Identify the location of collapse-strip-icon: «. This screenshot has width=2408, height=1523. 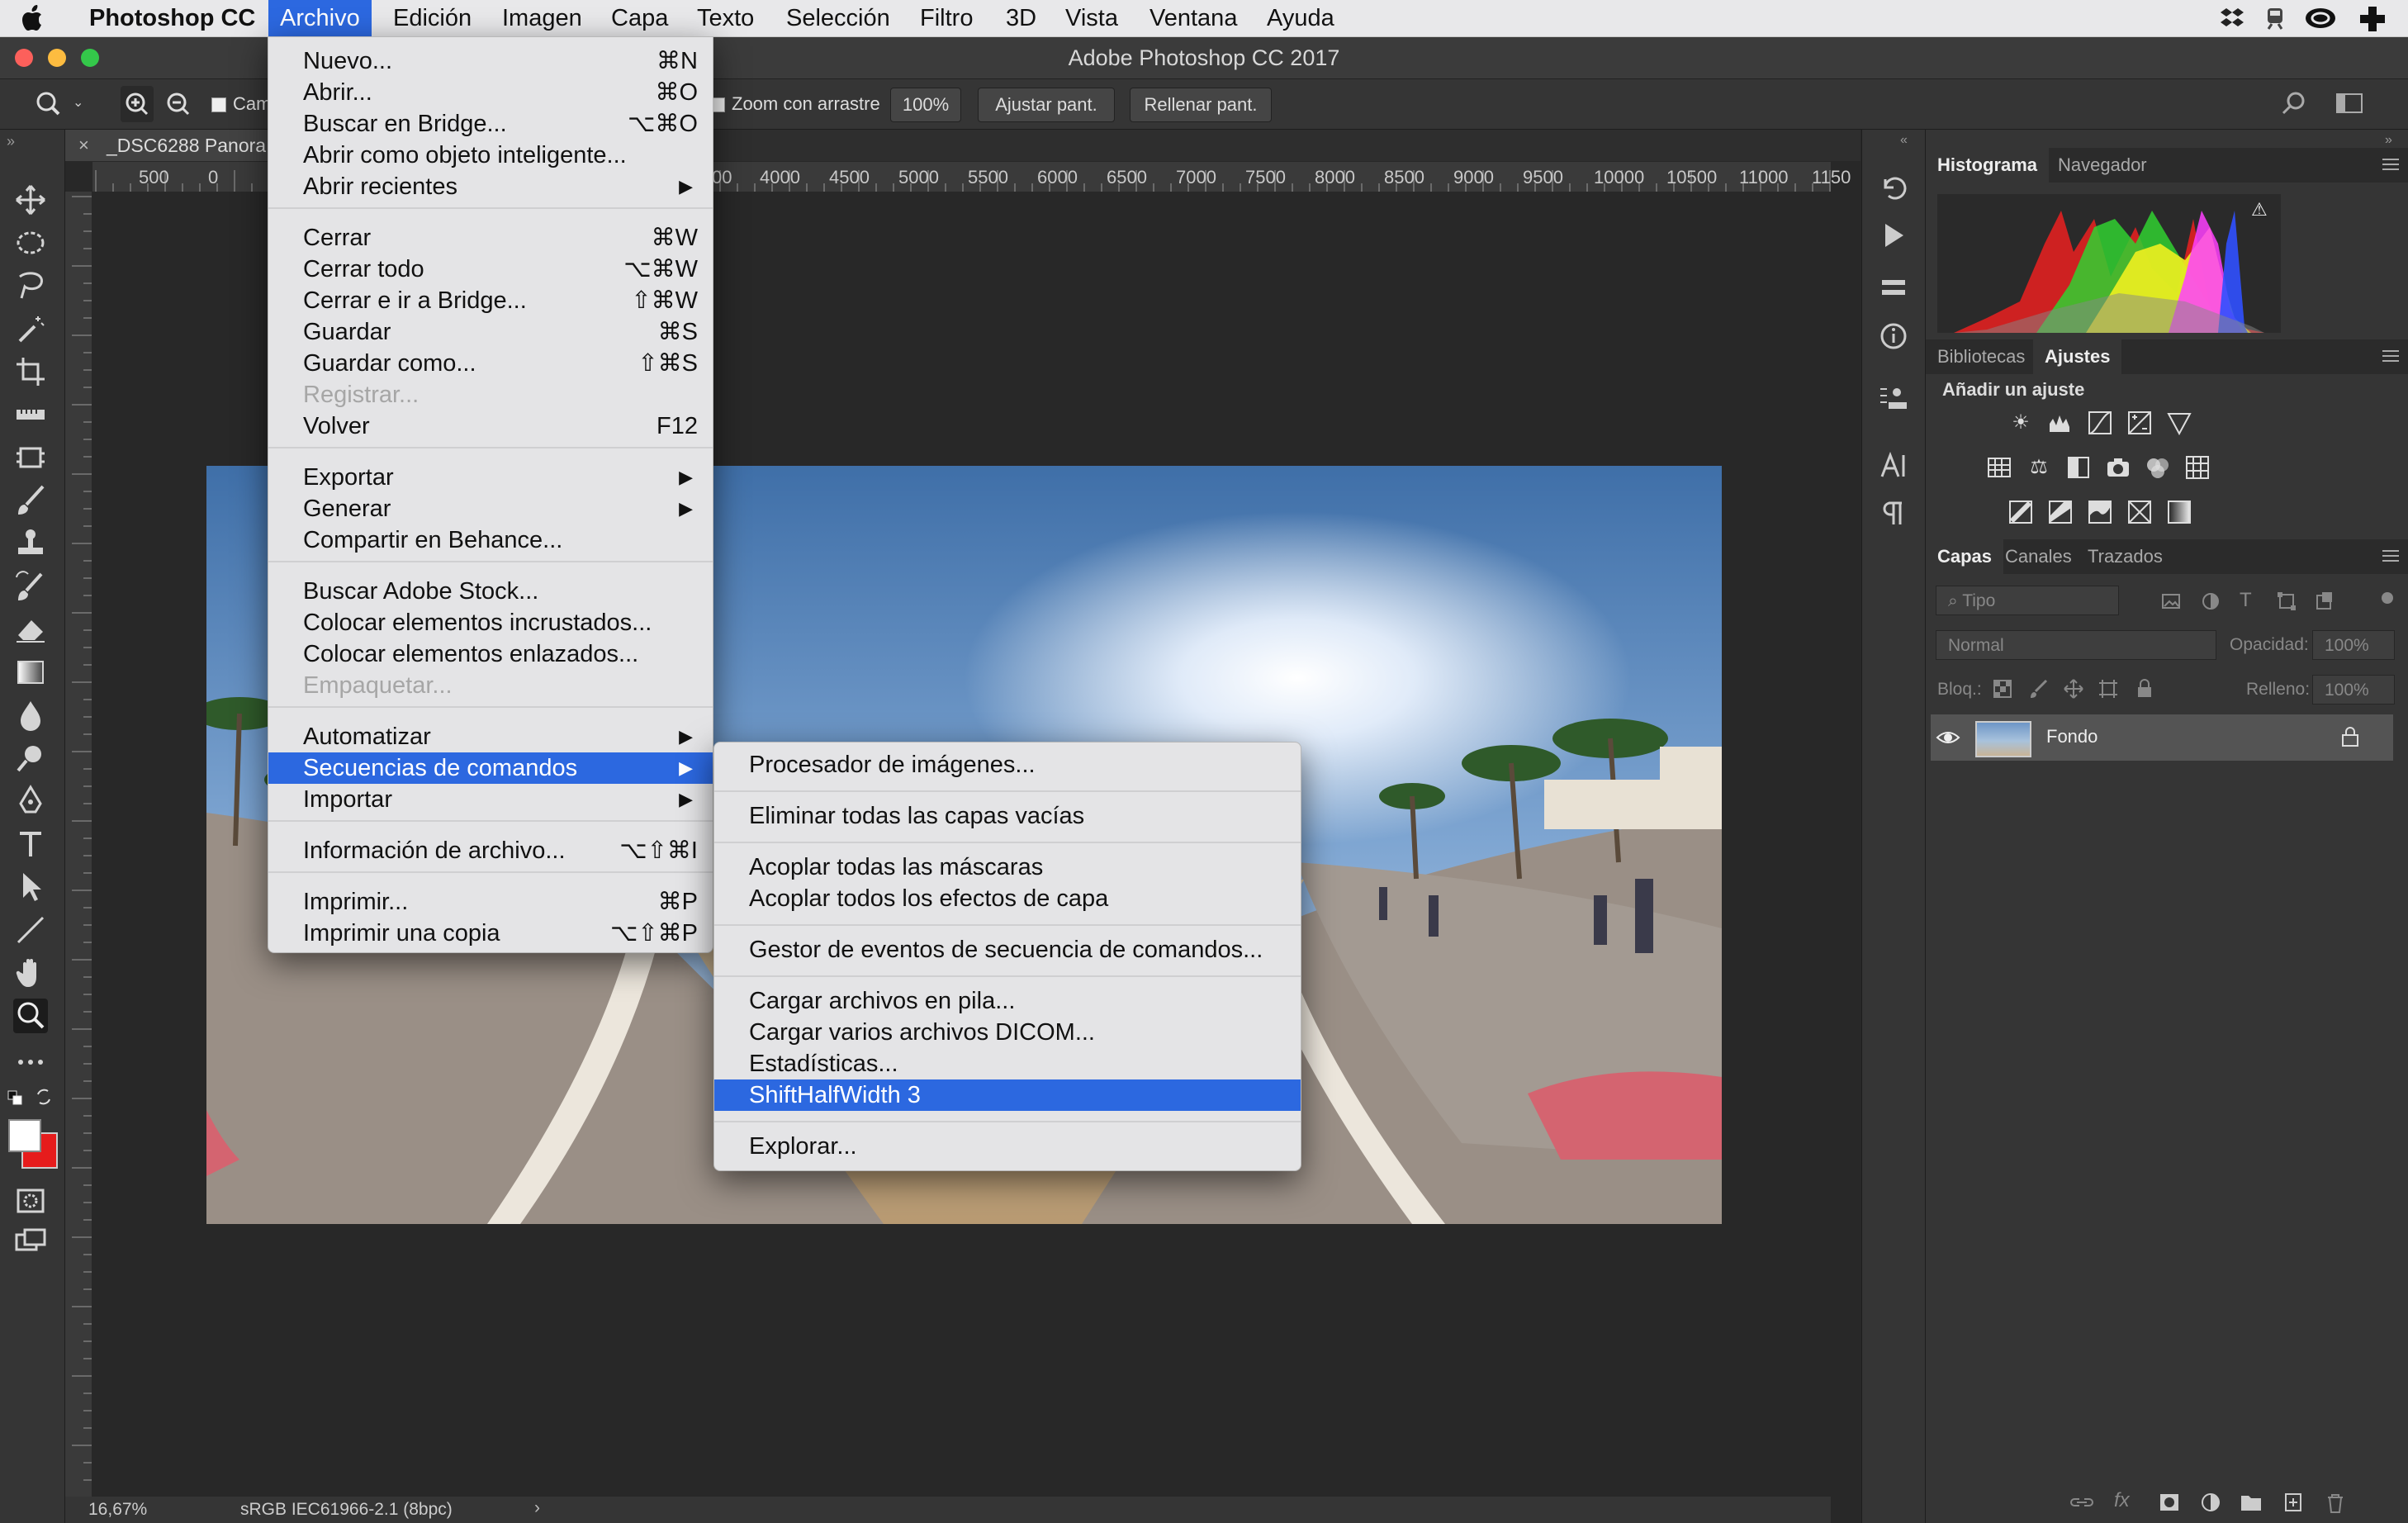
(1904, 140).